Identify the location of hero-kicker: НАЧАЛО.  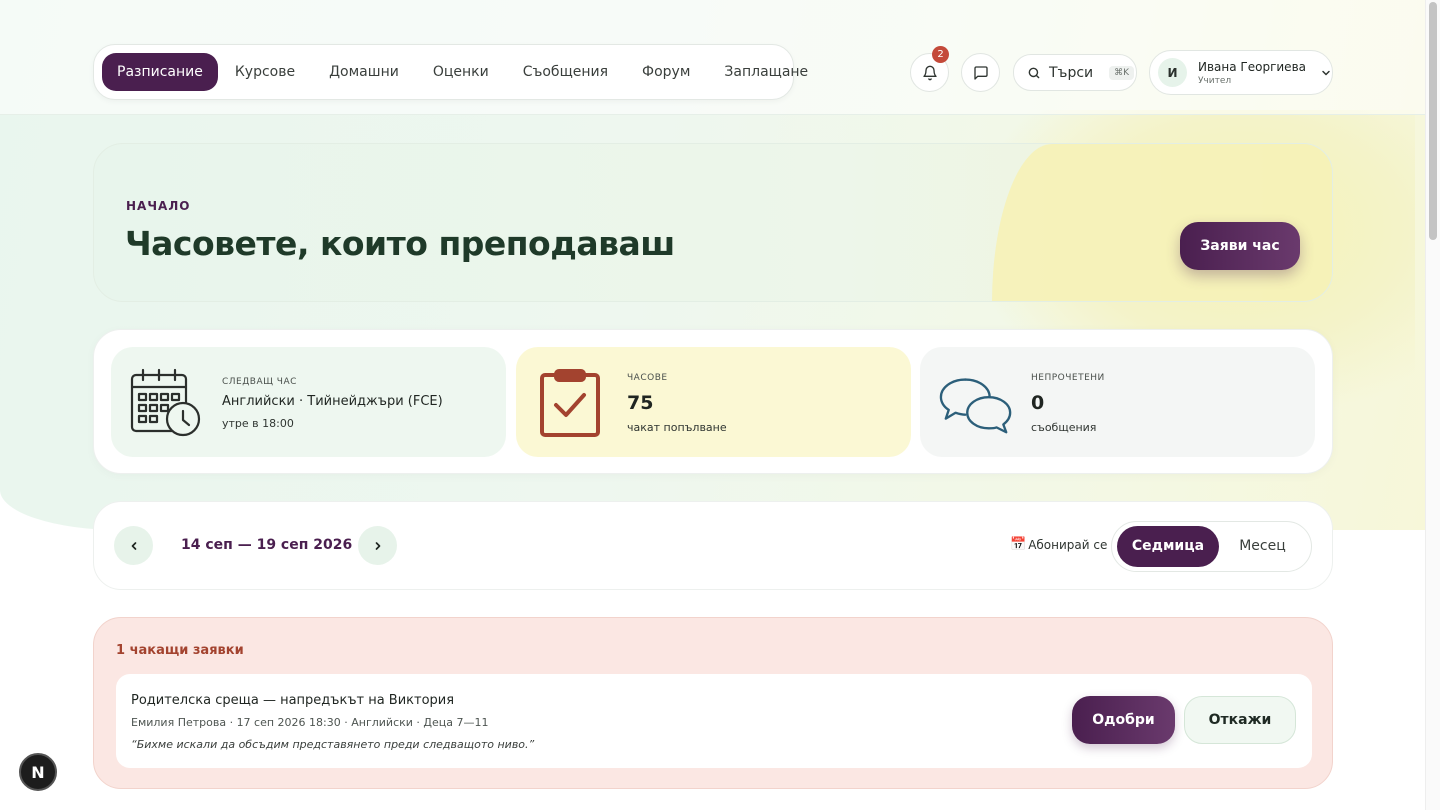
(158, 206).